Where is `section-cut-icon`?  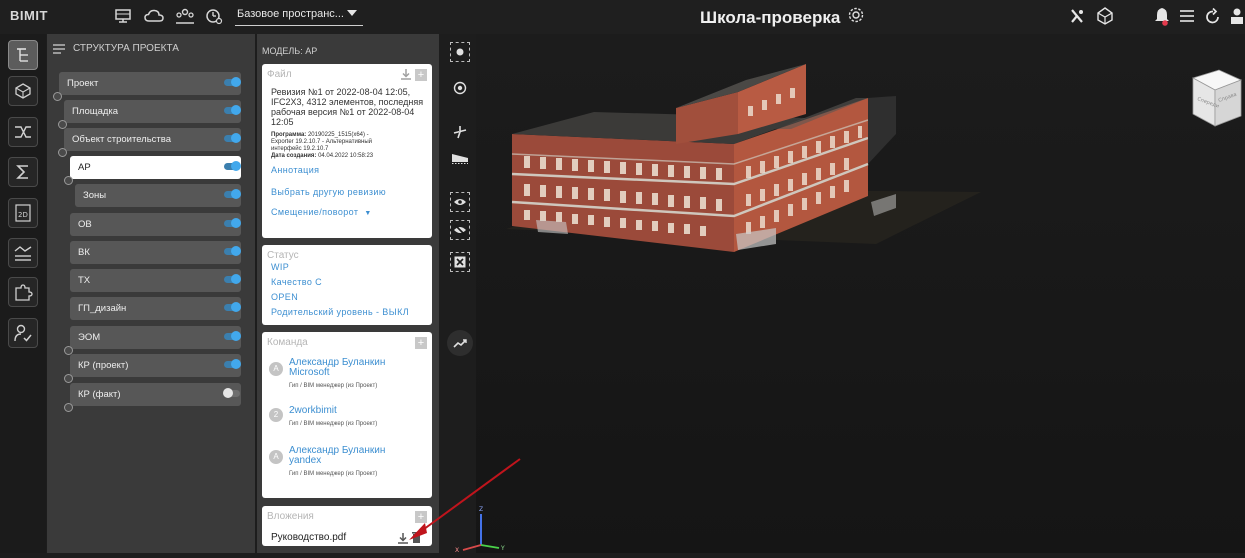 section-cut-icon is located at coordinates (460, 132).